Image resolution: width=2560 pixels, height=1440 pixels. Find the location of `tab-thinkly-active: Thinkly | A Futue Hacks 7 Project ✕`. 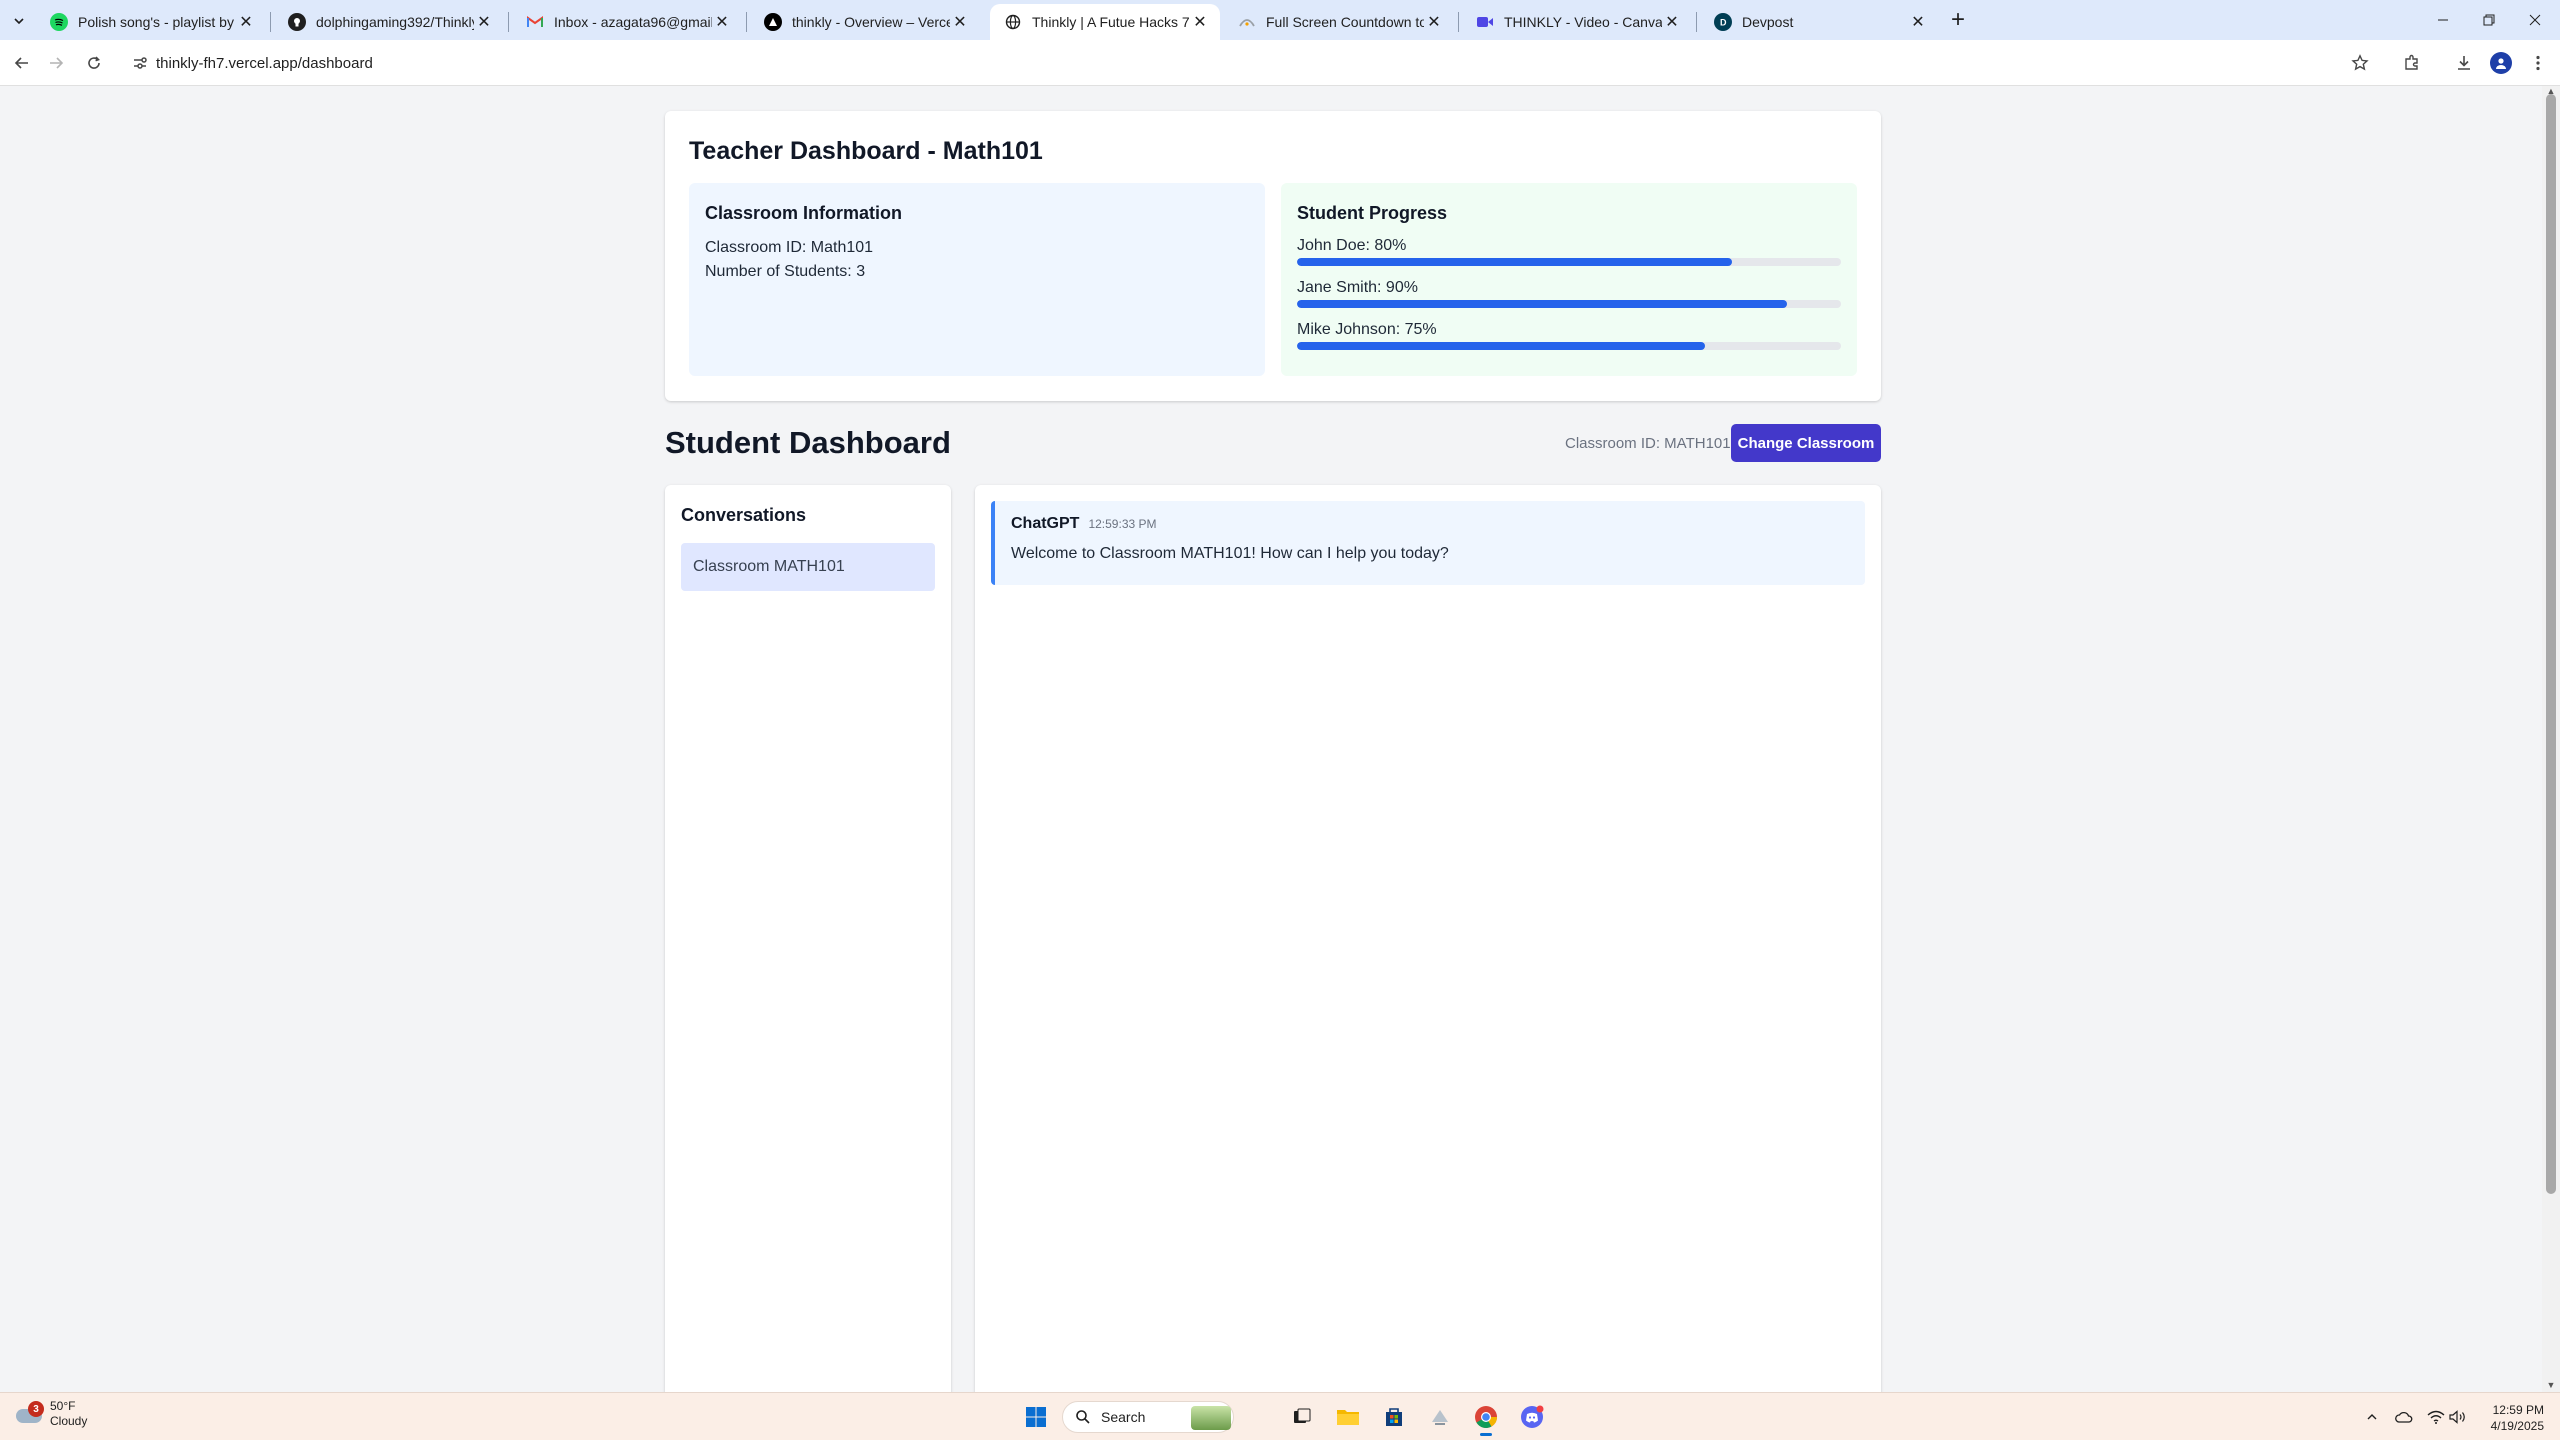

tab-thinkly-active: Thinkly | A Futue Hacks 7 Project ✕ is located at coordinates (1105, 22).